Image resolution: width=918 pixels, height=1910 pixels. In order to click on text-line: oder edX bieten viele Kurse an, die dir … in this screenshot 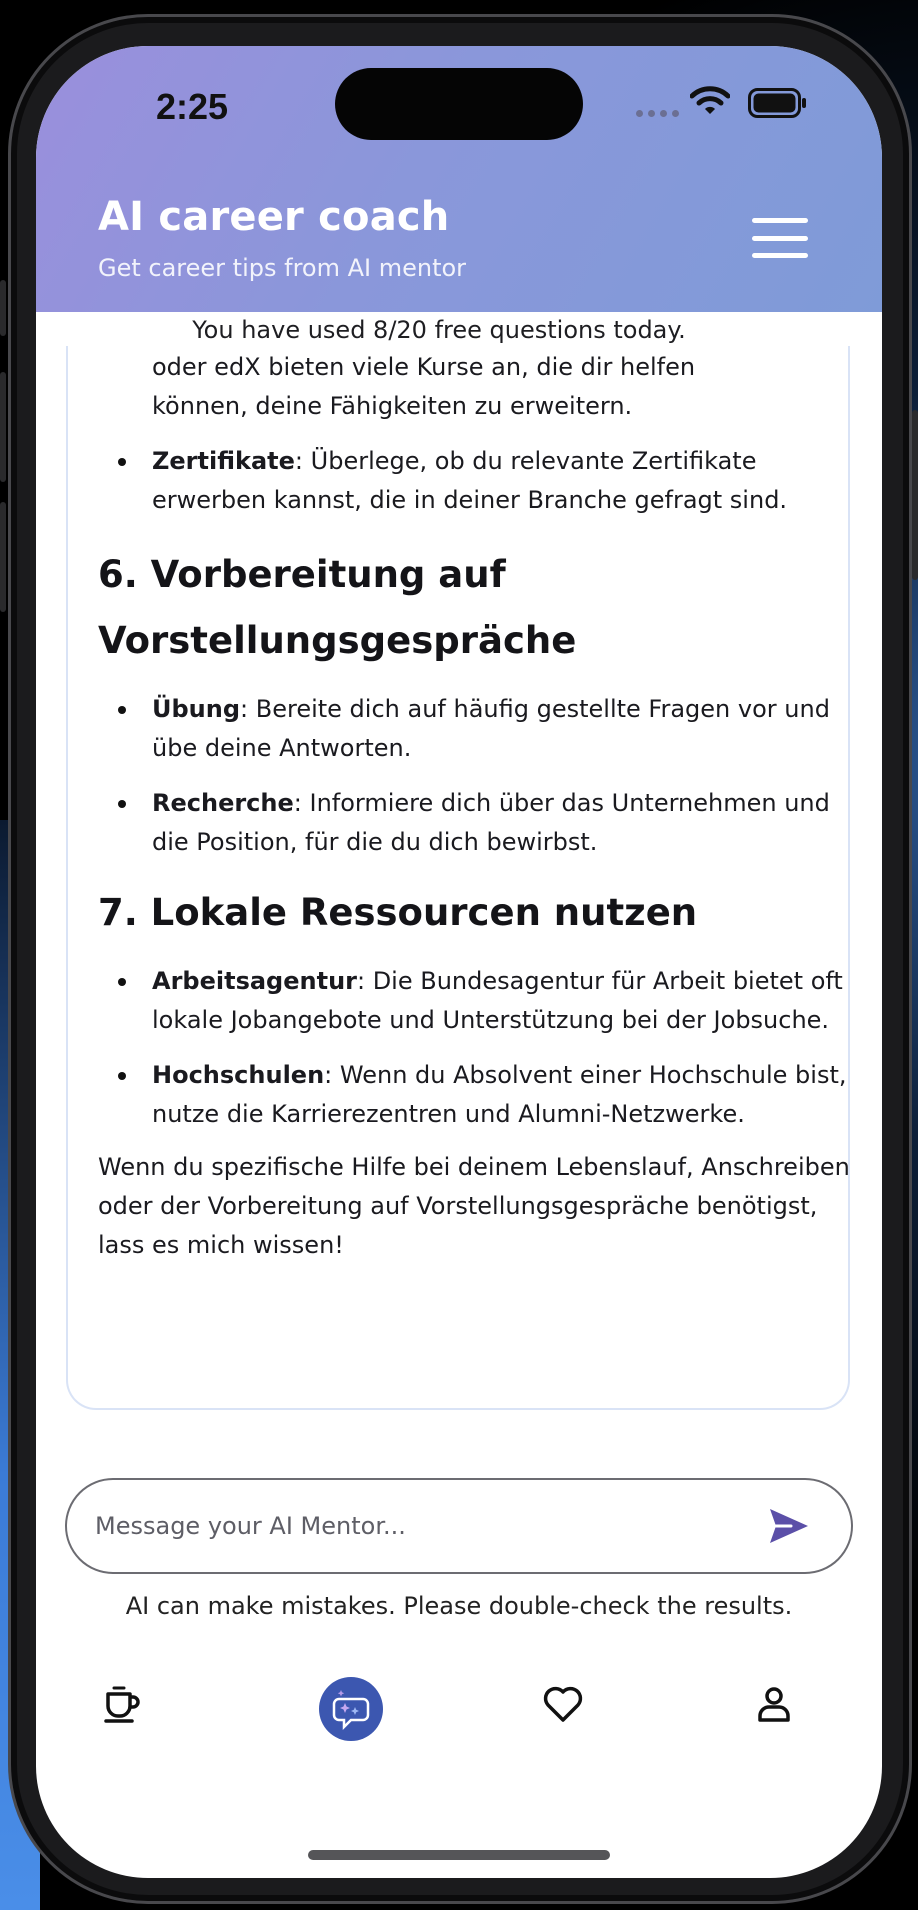, I will do `click(424, 367)`.